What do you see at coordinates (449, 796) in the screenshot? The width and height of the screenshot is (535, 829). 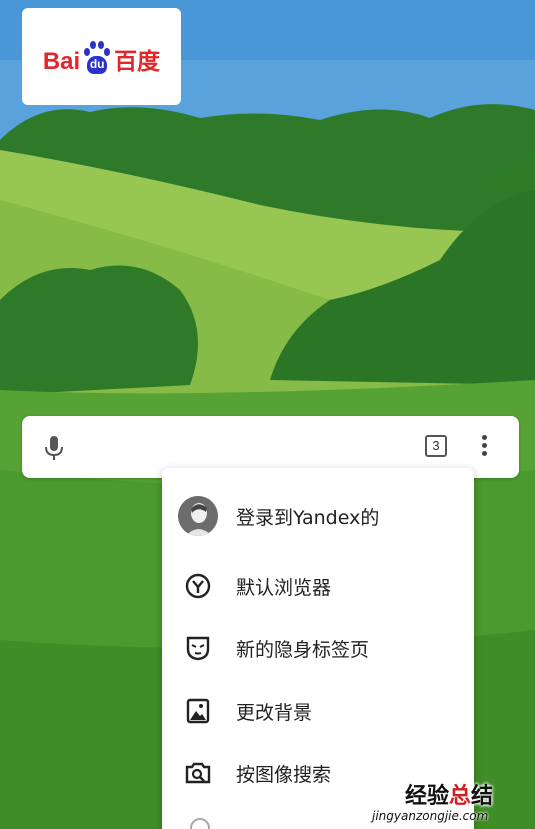 I see `watermark-chinese: 经验总结` at bounding box center [449, 796].